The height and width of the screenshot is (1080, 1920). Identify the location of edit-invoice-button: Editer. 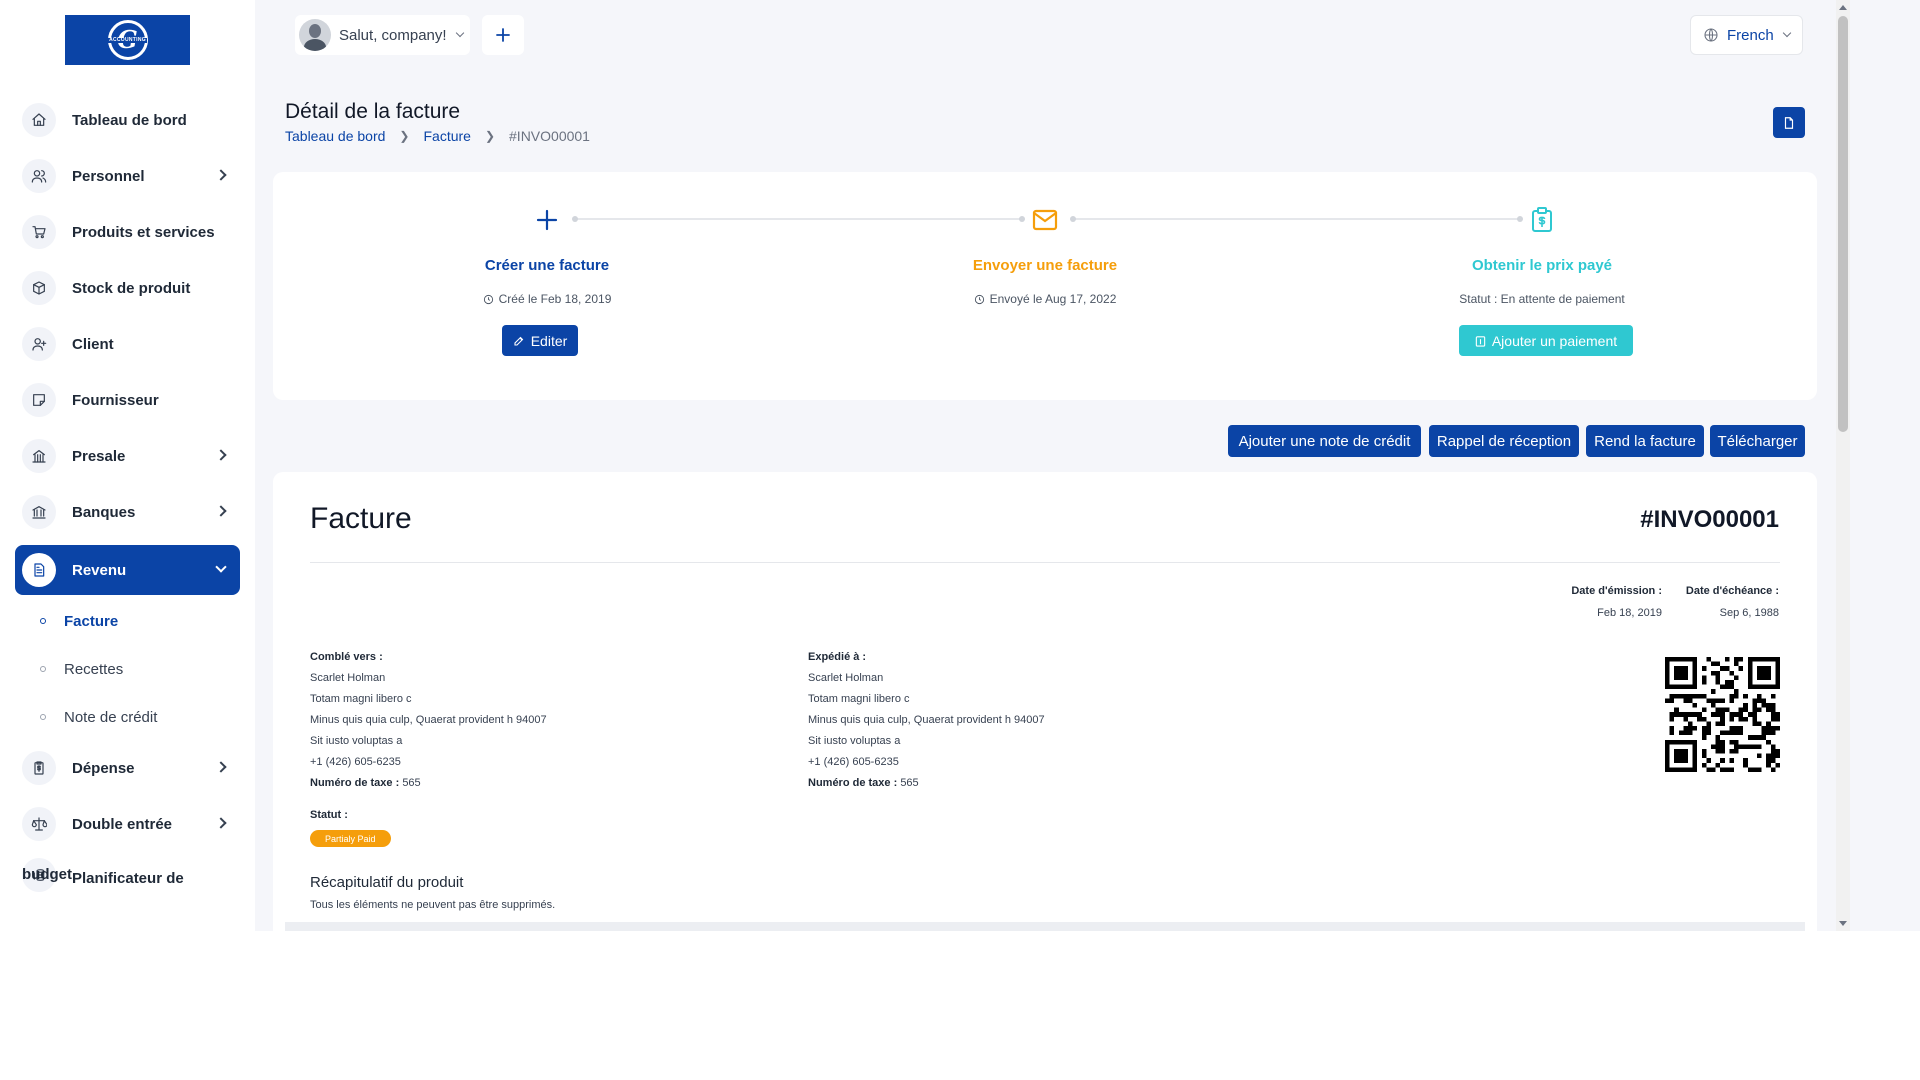
(540, 340).